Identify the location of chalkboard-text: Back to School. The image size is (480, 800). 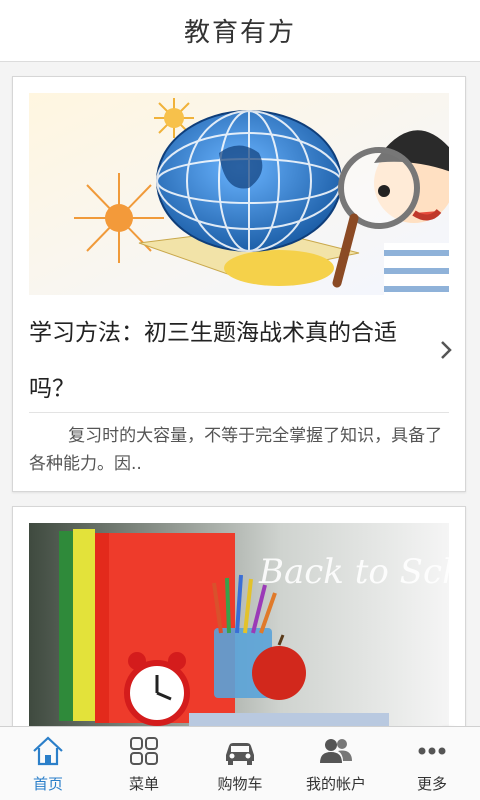
(353, 572).